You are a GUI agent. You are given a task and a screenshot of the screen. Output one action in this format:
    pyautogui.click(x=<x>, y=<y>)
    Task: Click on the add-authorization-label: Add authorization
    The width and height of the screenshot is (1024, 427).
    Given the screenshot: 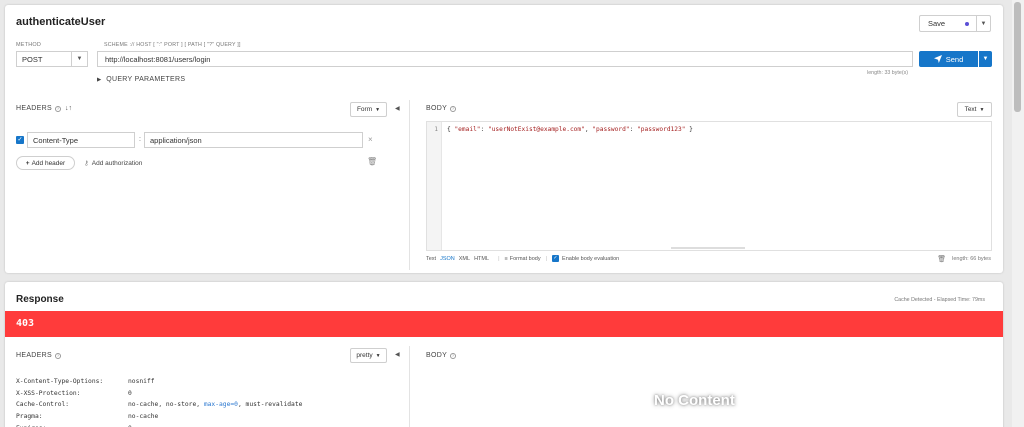 What is the action you would take?
    pyautogui.click(x=117, y=163)
    